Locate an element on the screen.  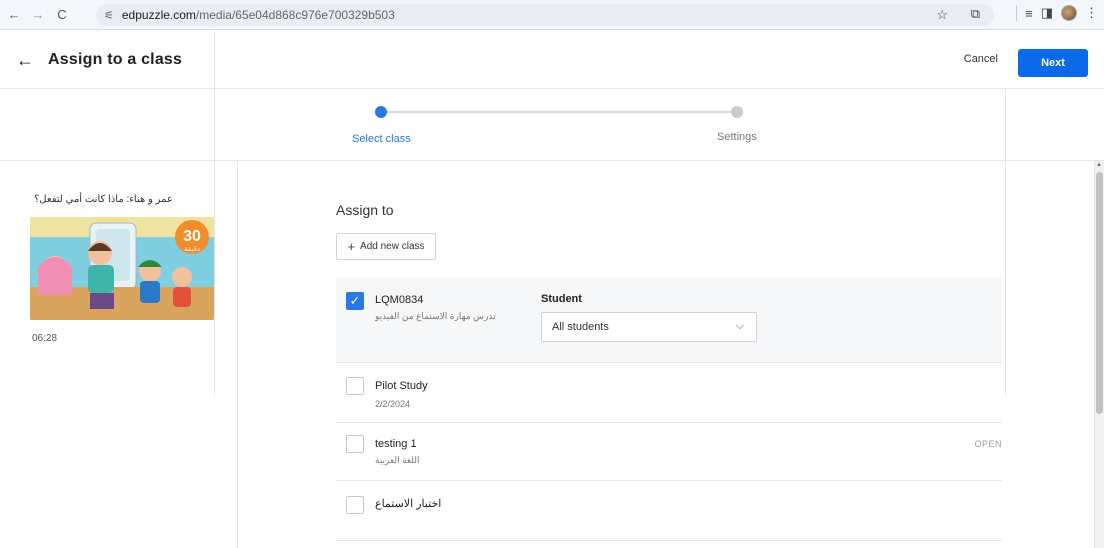
stepper-line is located at coordinates (559, 112).